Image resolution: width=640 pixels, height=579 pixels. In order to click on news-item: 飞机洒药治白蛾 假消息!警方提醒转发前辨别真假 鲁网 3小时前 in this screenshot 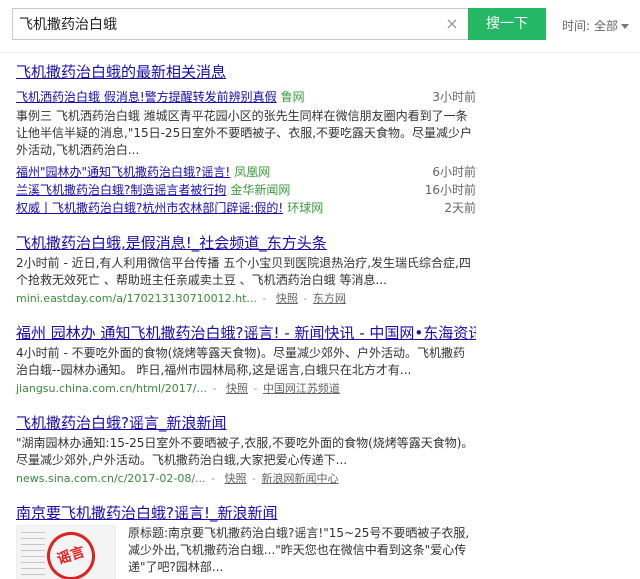, I will do `click(246, 97)`.